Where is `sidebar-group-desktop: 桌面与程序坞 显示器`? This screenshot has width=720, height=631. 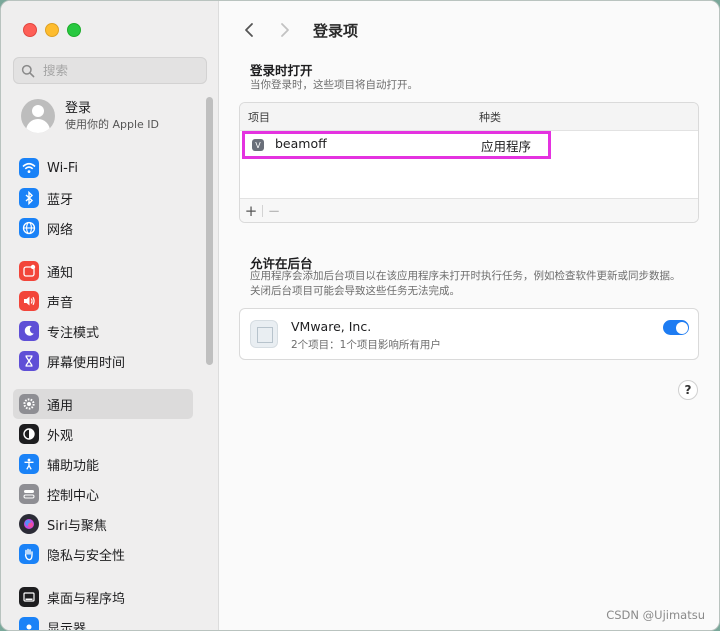 sidebar-group-desktop: 桌面与程序坞 显示器 is located at coordinates (103, 606).